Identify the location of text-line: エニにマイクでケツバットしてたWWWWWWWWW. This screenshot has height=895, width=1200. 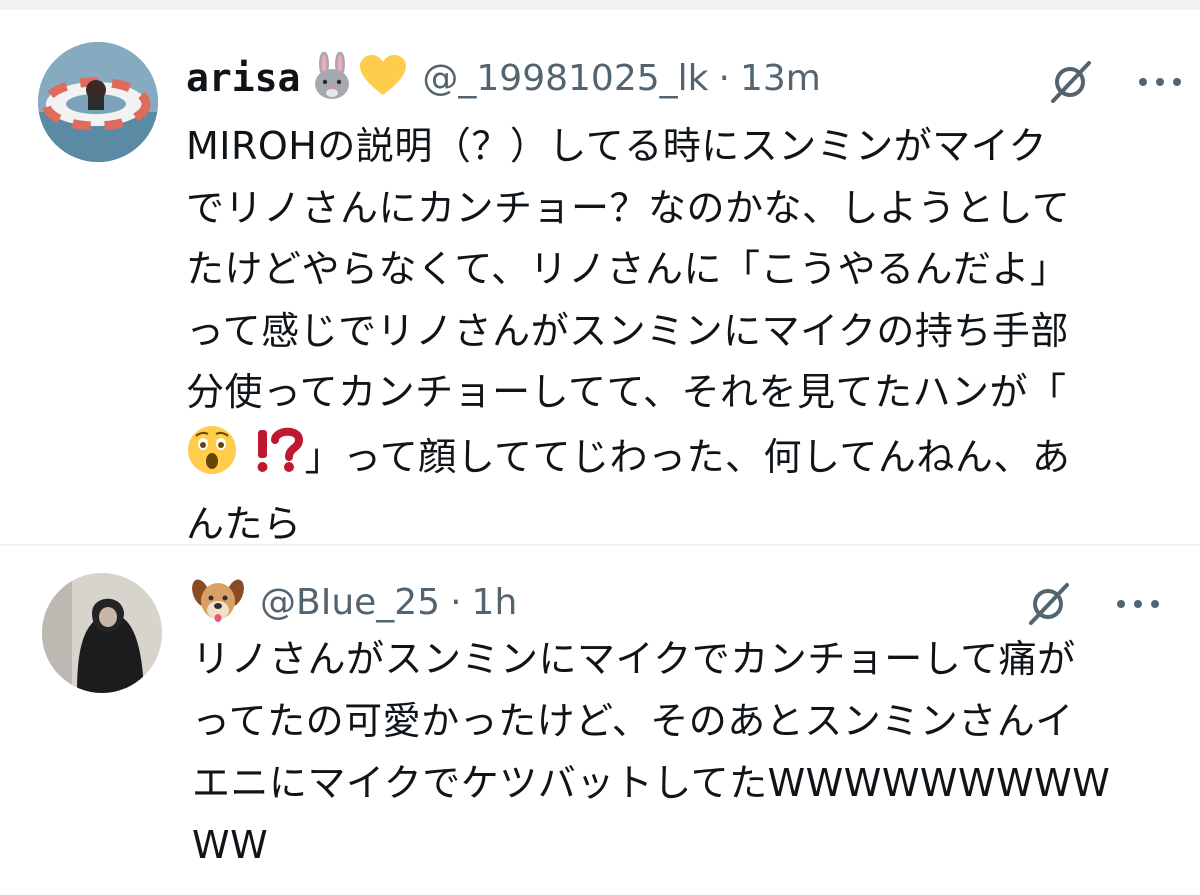
(651, 783).